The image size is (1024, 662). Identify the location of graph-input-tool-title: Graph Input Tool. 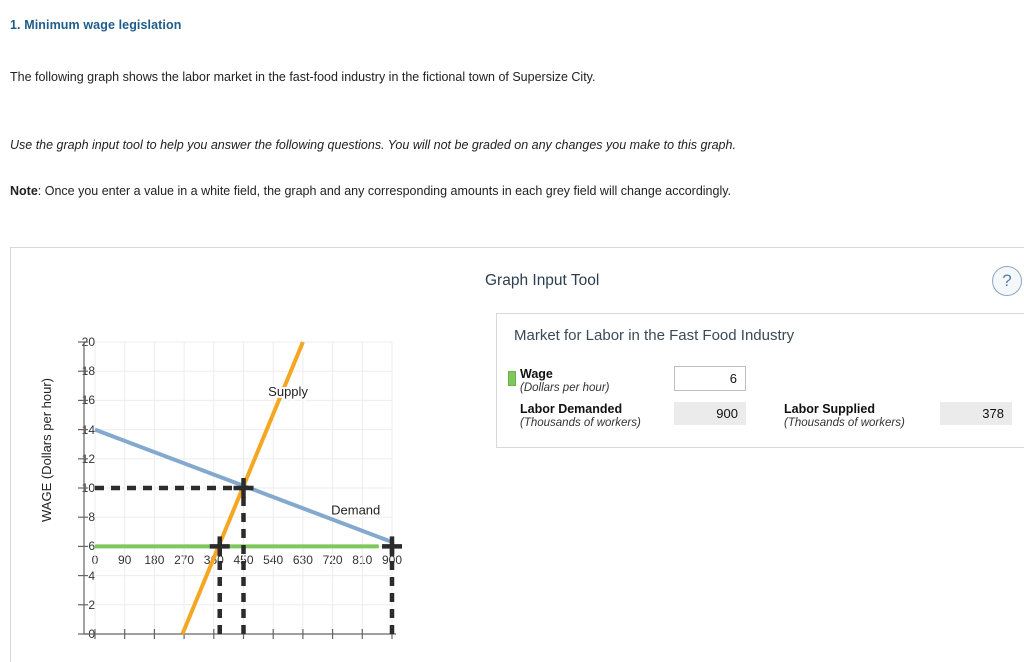
(542, 280).